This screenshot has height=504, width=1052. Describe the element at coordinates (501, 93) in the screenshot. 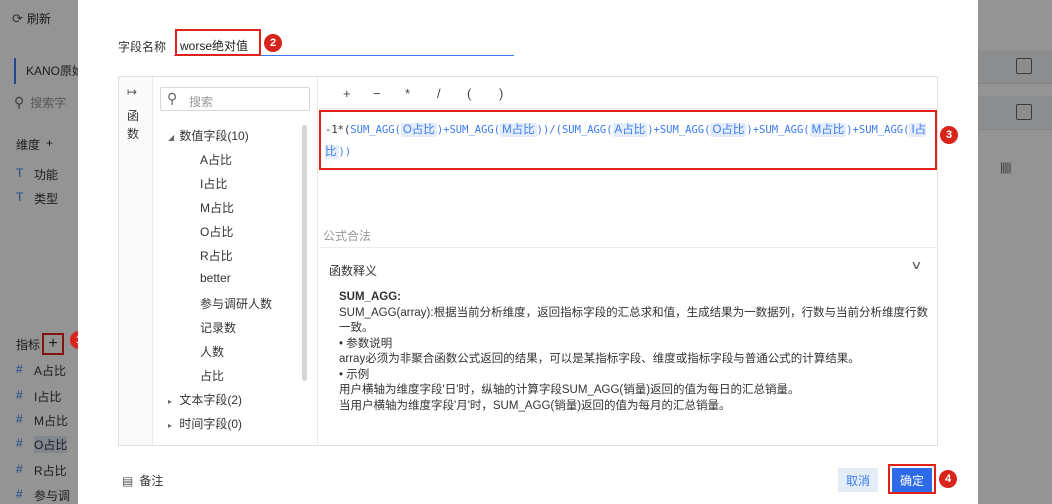

I see `operator-rparen-button: )` at that location.